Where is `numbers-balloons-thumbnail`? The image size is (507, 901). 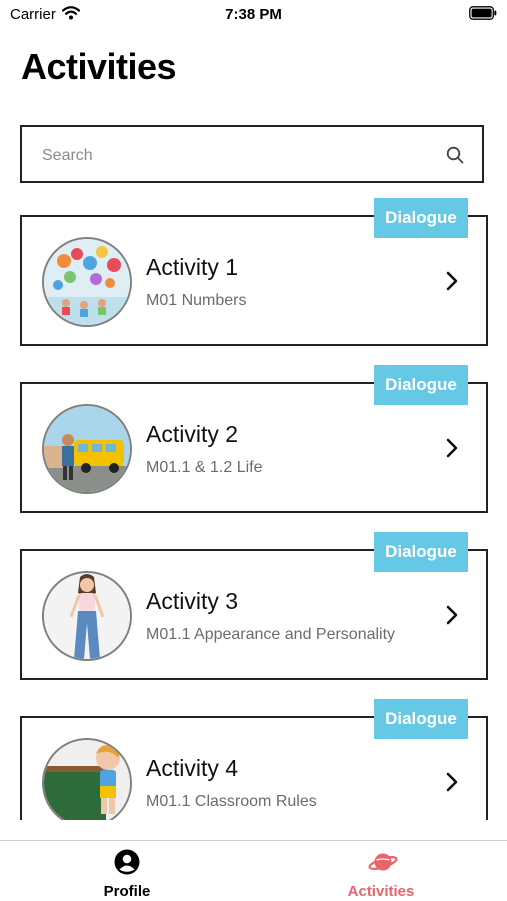 numbers-balloons-thumbnail is located at coordinates (87, 282).